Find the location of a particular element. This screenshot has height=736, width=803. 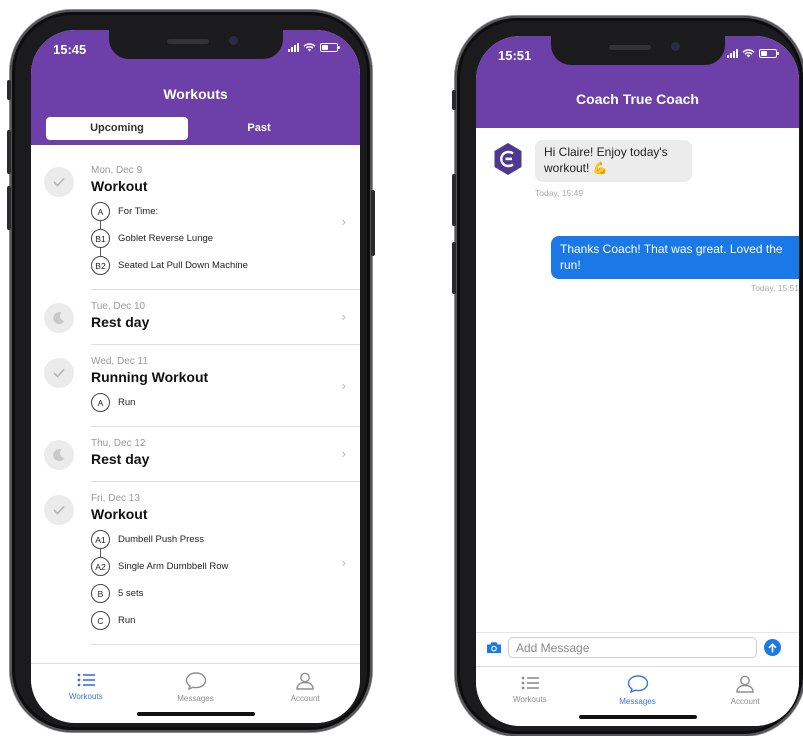

workouts-header: 15:45 Workouts Upcoming Past is located at coordinates (195, 87).